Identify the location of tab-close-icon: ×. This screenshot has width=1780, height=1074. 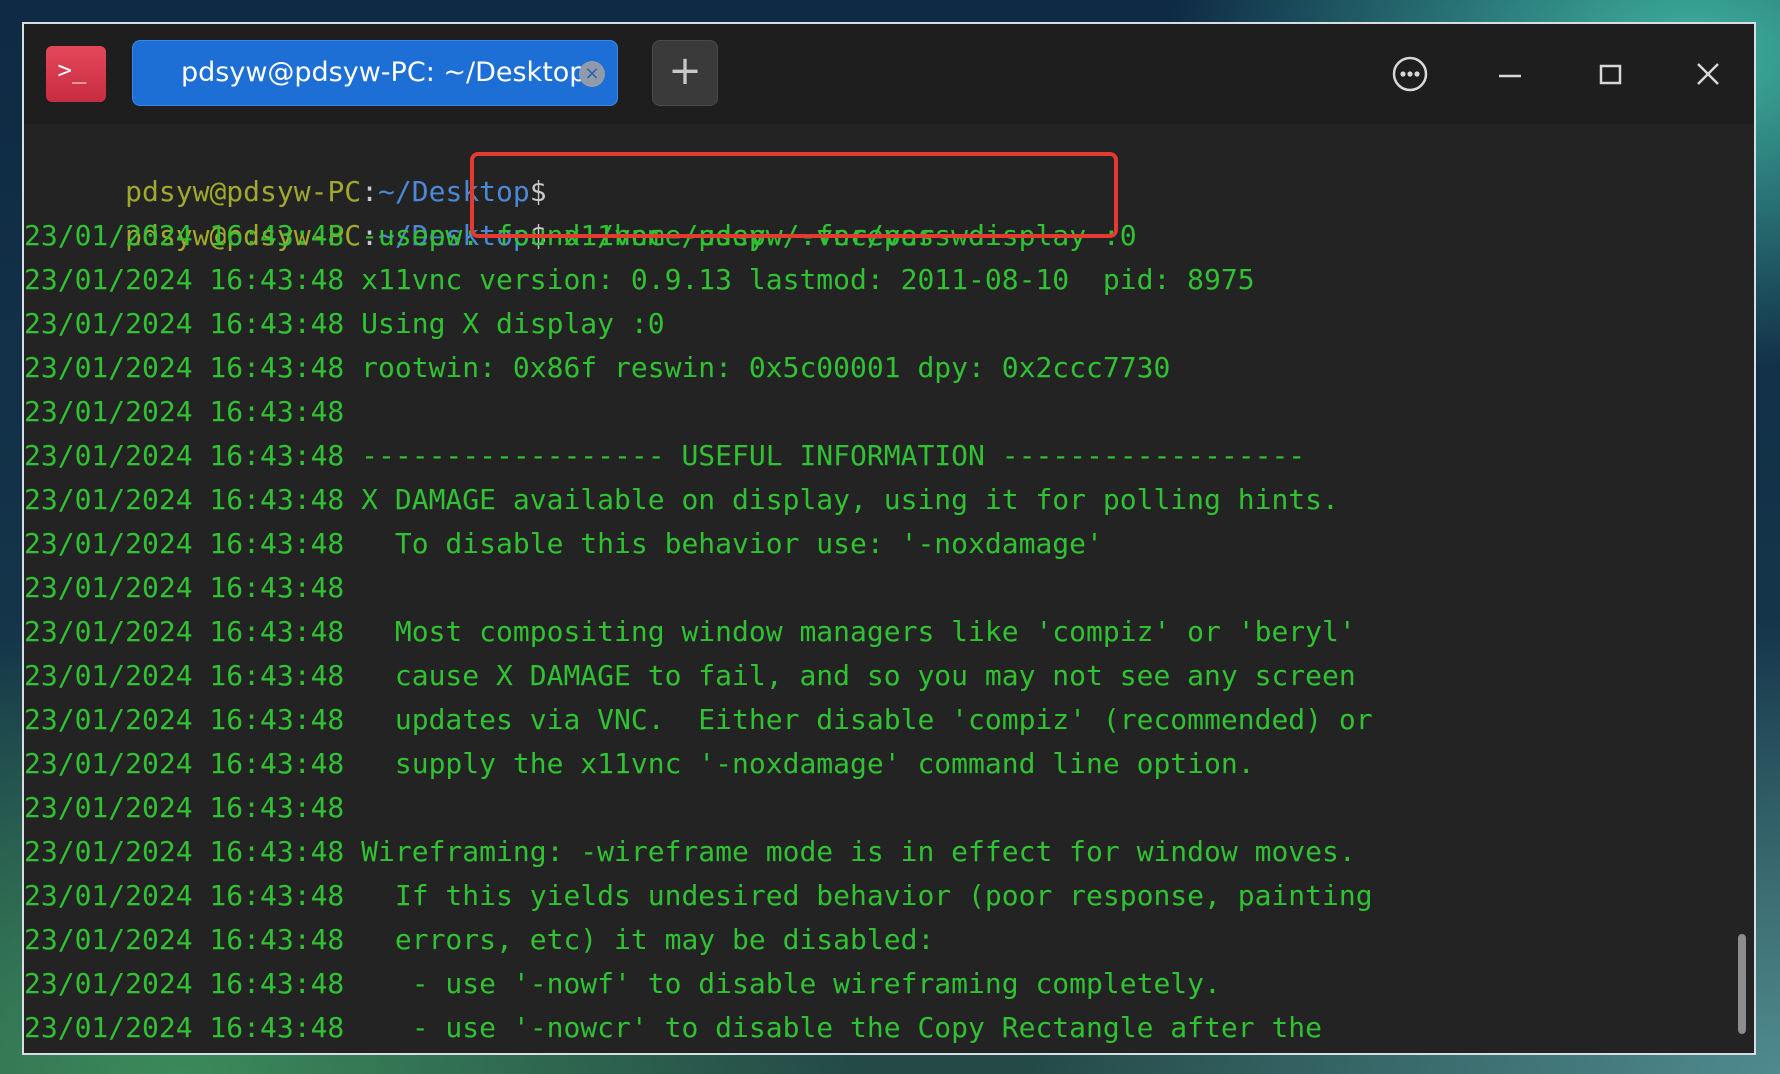
(592, 74).